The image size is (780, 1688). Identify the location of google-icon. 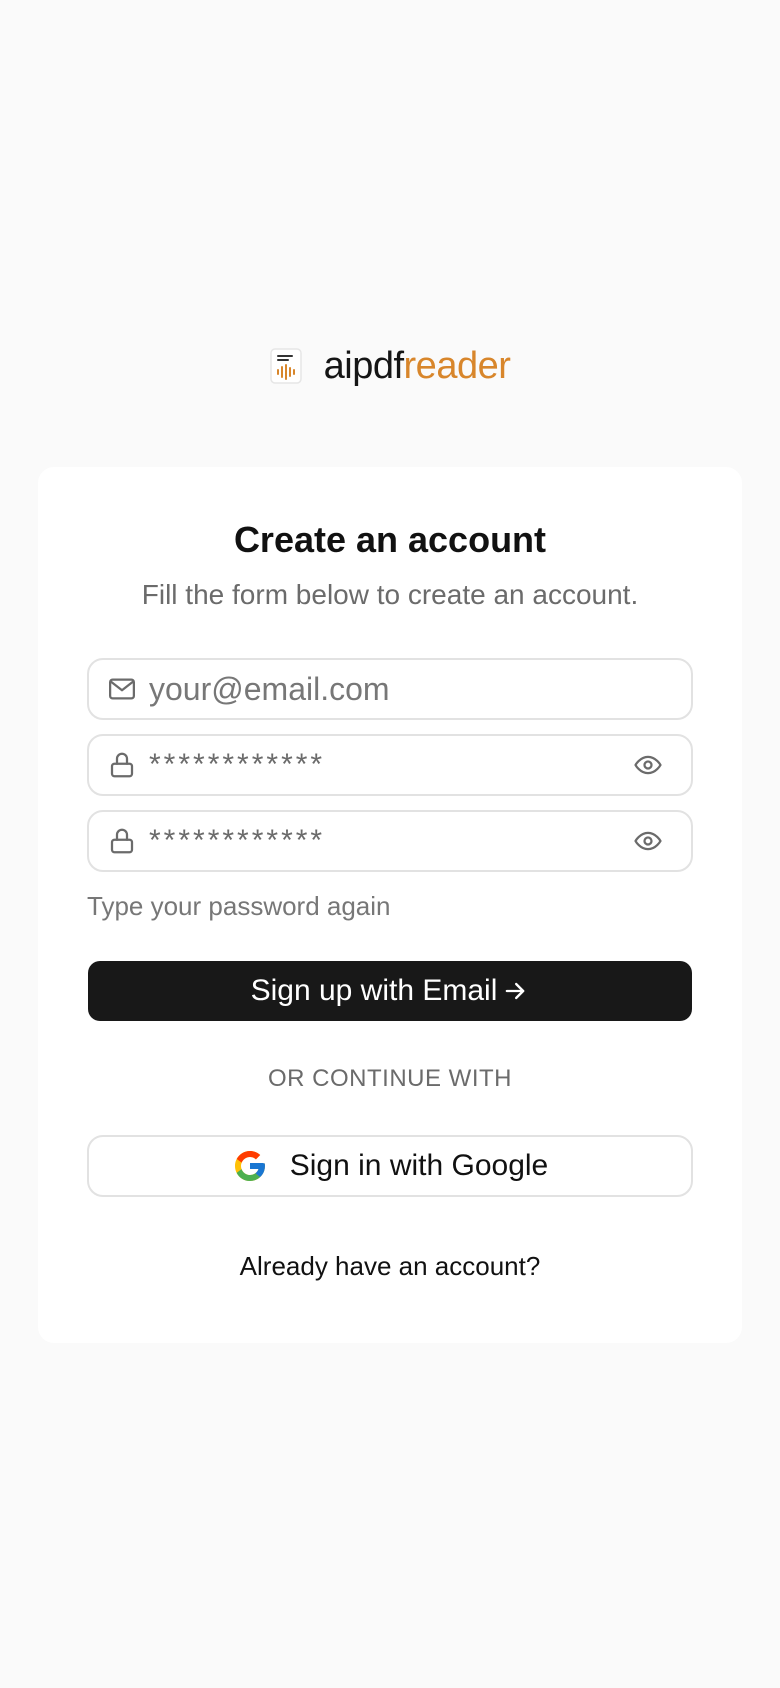
(249, 1166).